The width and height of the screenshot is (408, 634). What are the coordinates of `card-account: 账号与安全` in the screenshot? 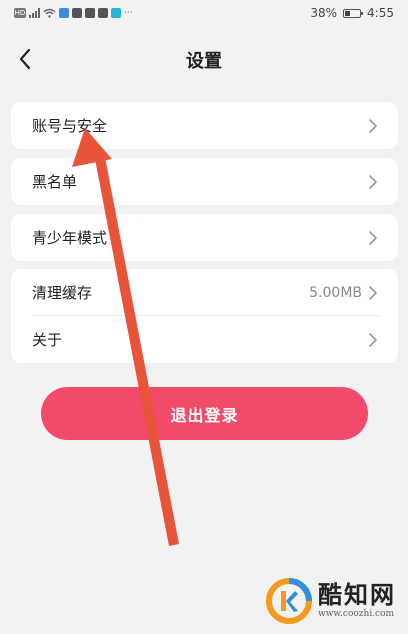 It's located at (204, 125).